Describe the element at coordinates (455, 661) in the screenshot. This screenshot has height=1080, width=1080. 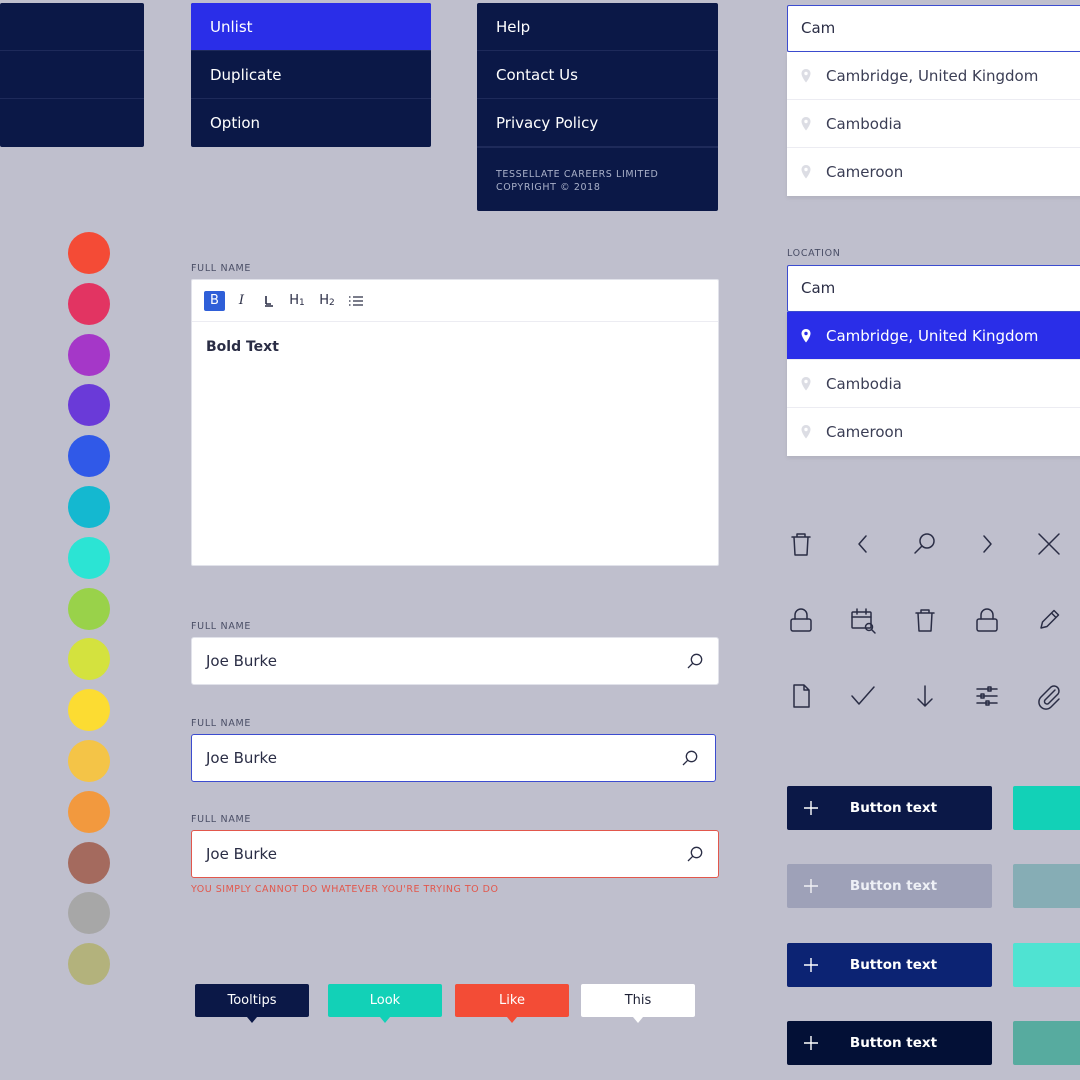
I see `name-field: Joe Burke` at that location.